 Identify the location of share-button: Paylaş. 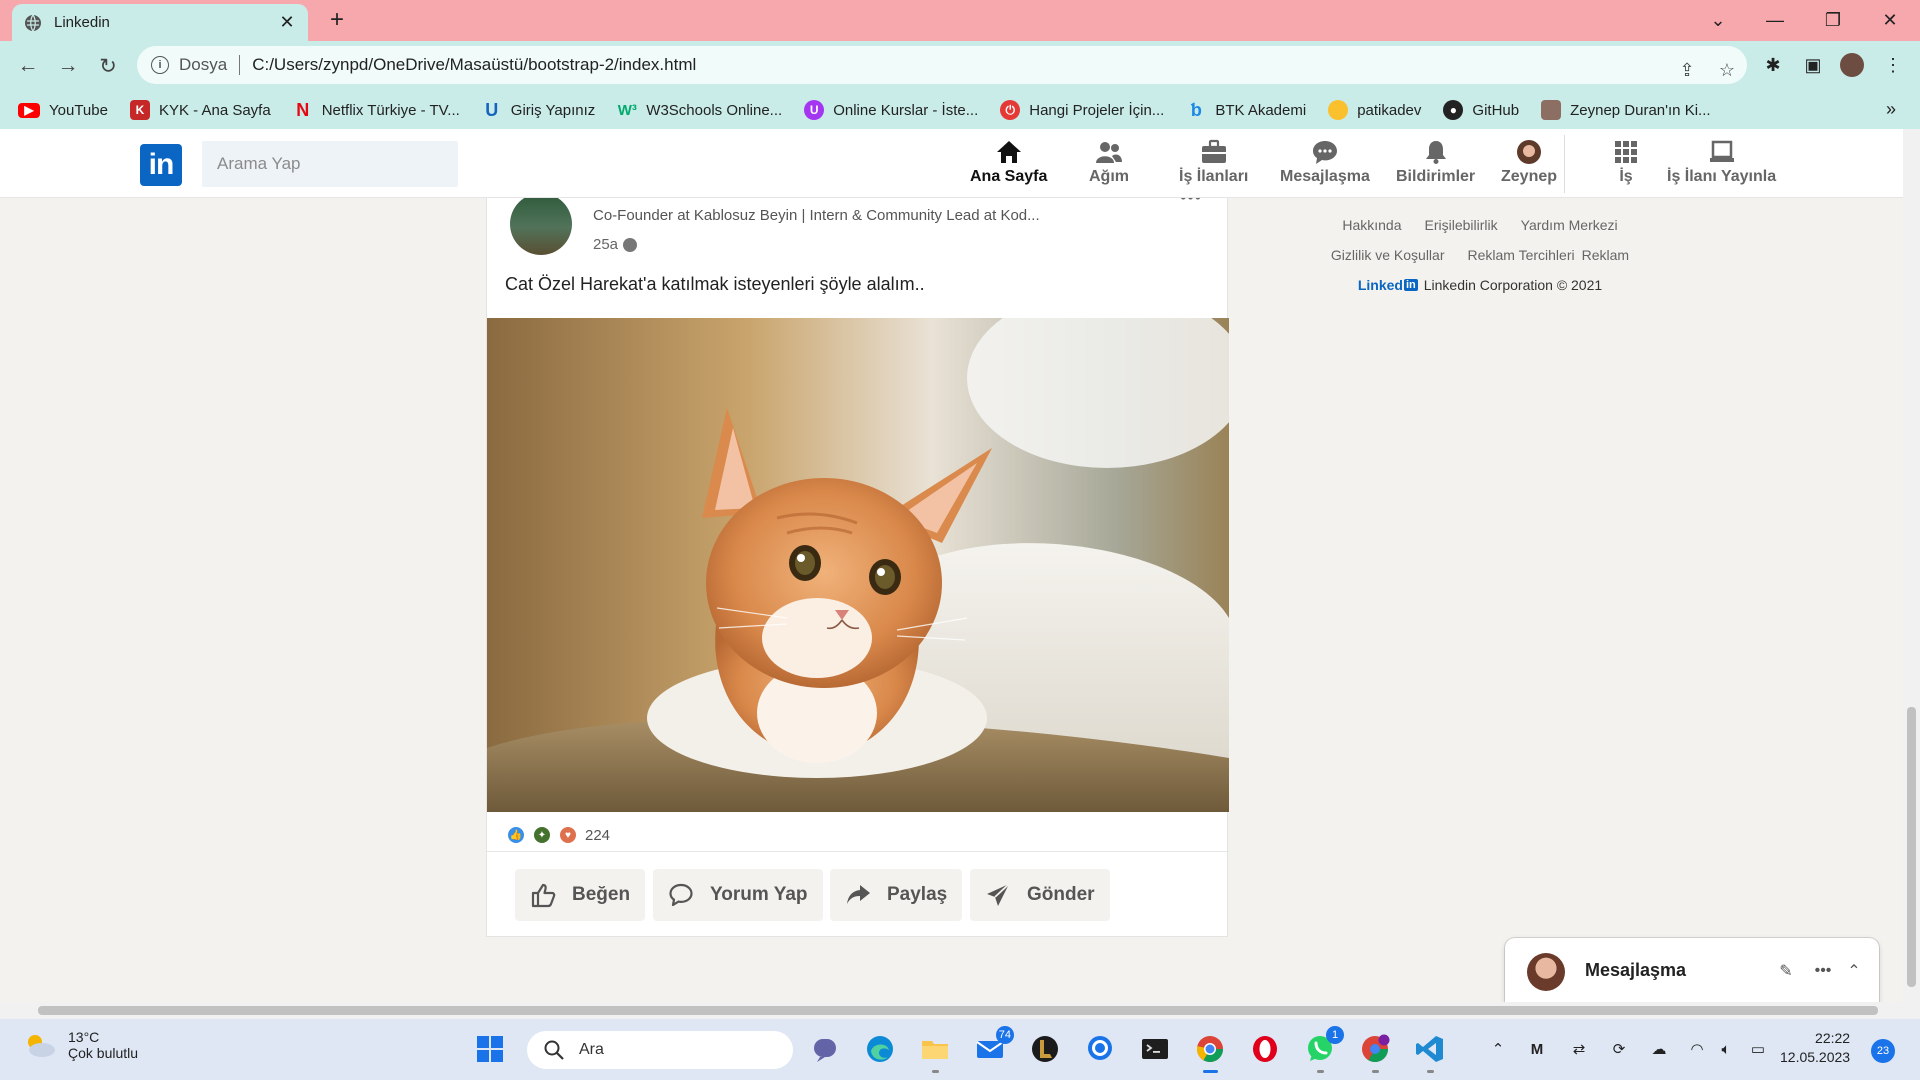
(896, 895).